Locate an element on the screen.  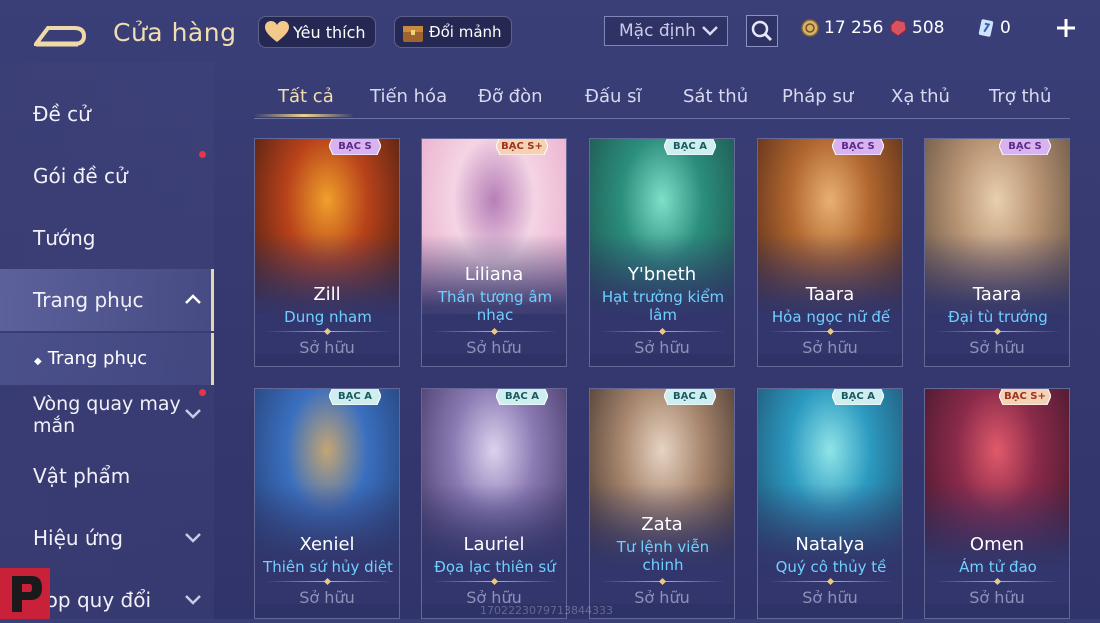
hero-name: Natalya is located at coordinates (830, 544).